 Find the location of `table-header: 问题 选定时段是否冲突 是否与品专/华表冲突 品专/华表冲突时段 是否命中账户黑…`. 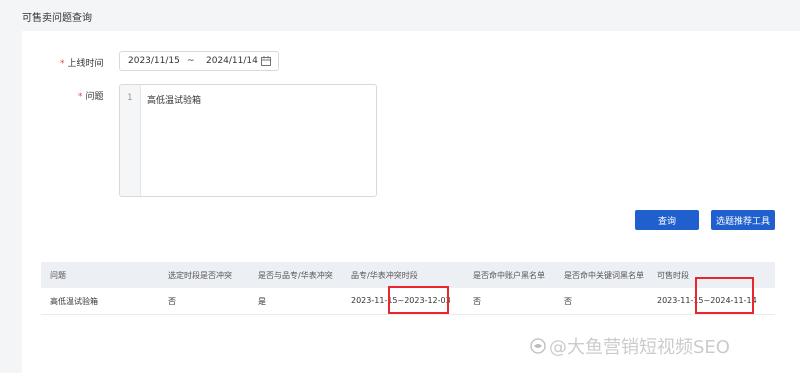

table-header: 问题 选定时段是否冲突 是否与品专/华表冲突 品专/华表冲突时段 是否命中账户黑… is located at coordinates (408, 275).